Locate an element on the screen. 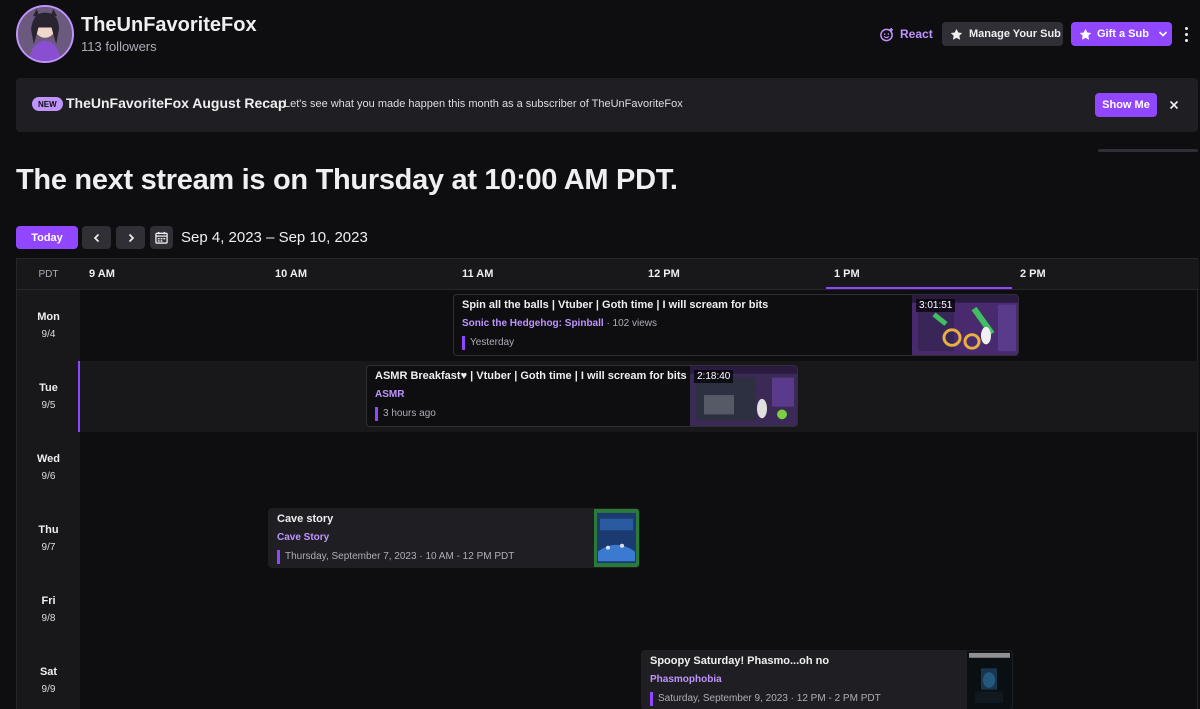 The height and width of the screenshot is (709, 1200). event-game-link: Phasmophobia is located at coordinates (686, 679).